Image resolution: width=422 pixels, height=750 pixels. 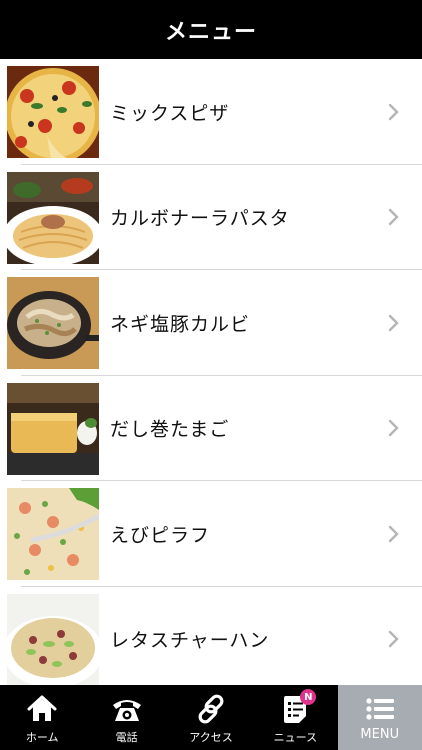 I want to click on menu-item-label: ミックスピザ, so click(x=170, y=113).